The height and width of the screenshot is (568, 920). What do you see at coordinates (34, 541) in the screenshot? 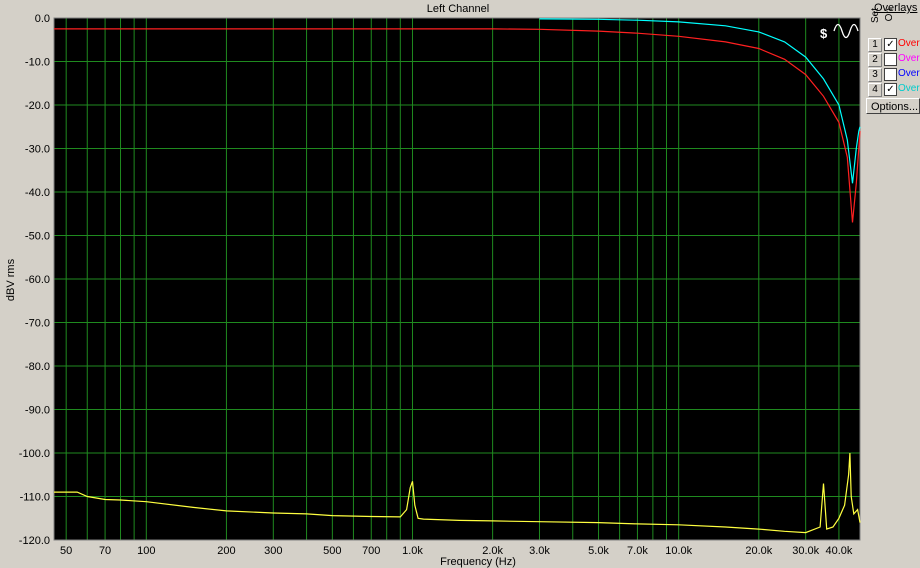
I see `y-tick-label: -120.0` at bounding box center [34, 541].